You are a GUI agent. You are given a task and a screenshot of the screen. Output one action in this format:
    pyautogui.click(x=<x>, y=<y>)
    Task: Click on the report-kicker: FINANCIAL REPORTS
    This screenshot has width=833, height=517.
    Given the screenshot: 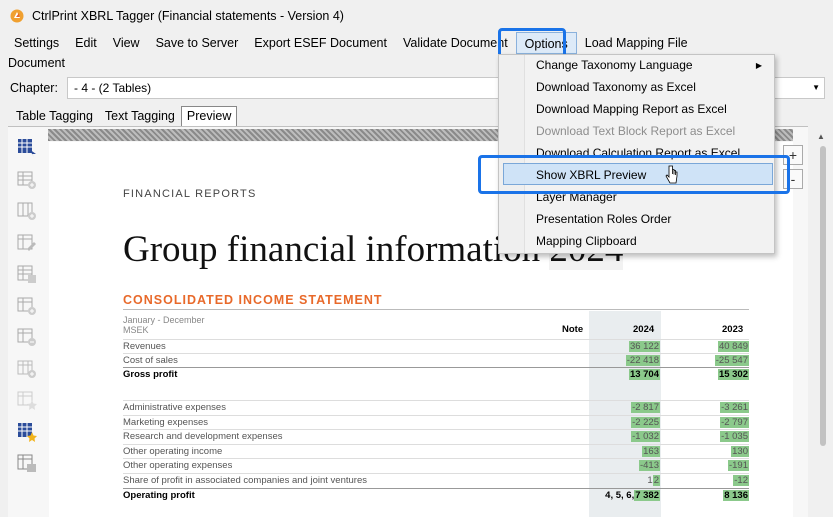 What is the action you would take?
    pyautogui.click(x=190, y=194)
    